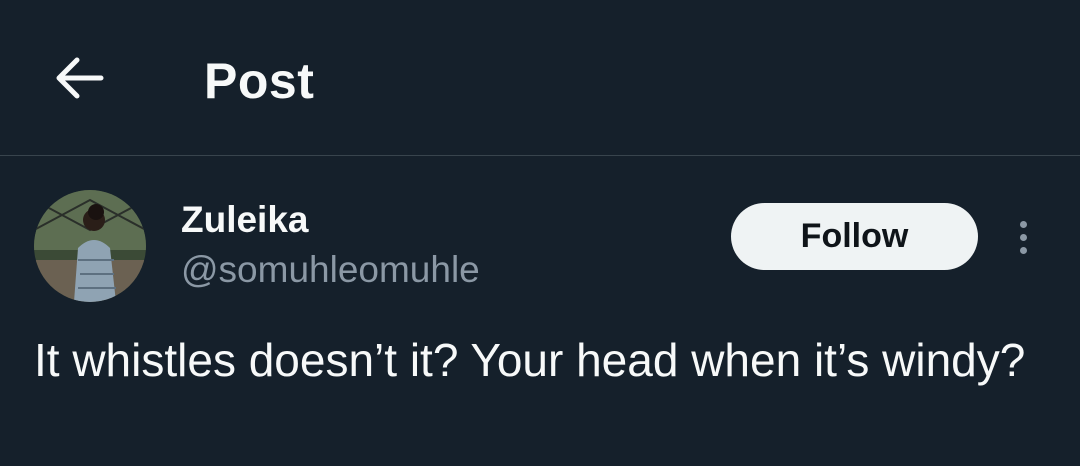 The image size is (1080, 466). I want to click on more-vertical-icon, so click(1023, 224).